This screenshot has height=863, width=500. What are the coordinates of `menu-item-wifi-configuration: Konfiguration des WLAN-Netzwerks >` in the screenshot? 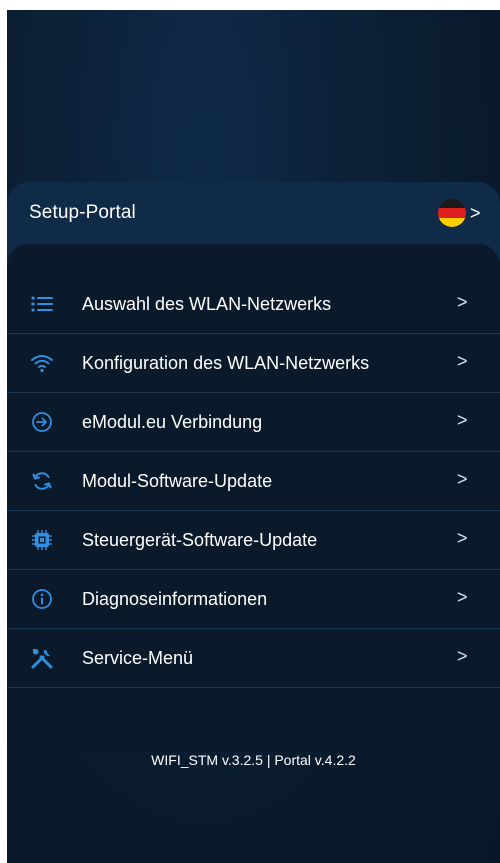 It's located at (253, 363).